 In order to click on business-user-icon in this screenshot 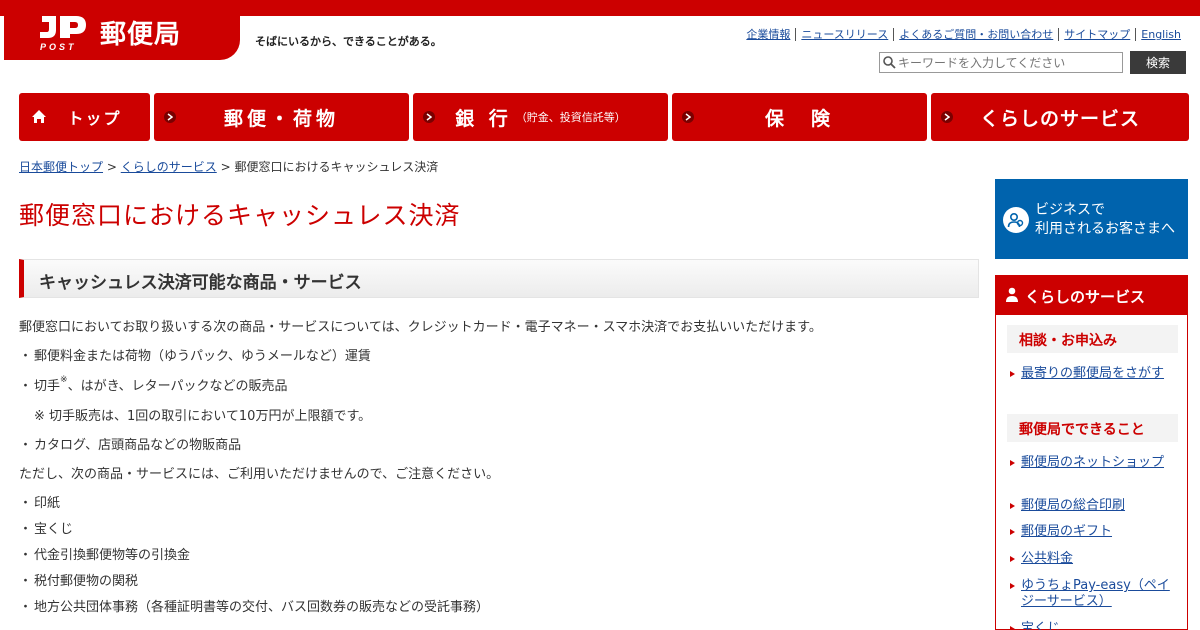, I will do `click(1016, 220)`.